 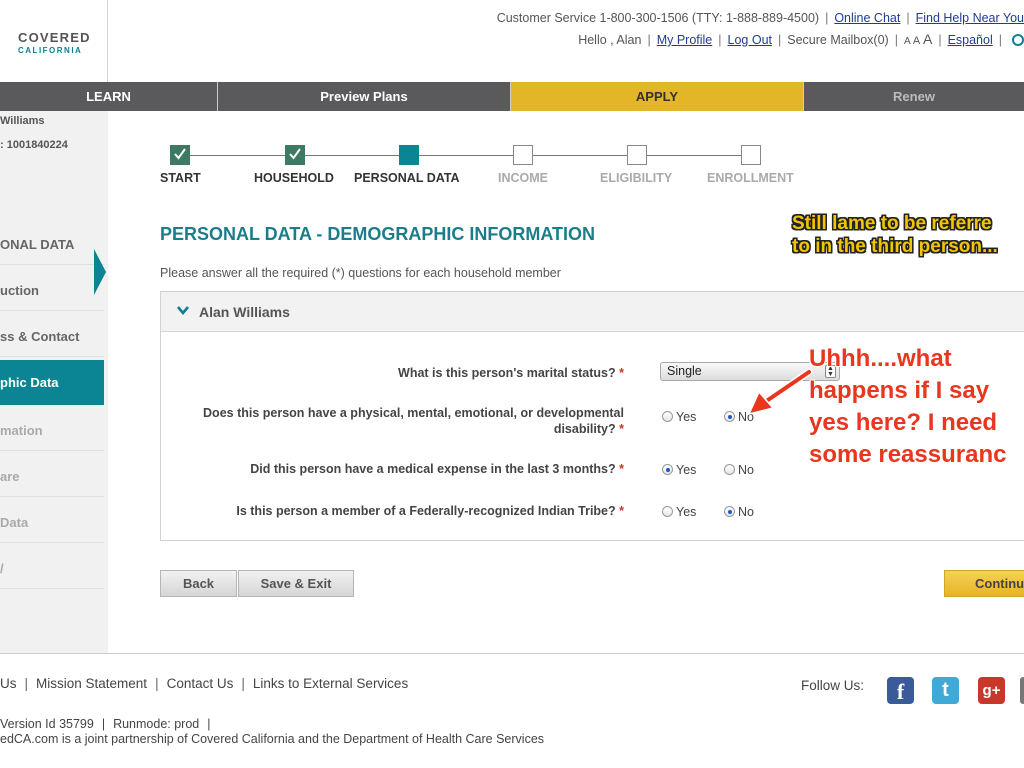 I want to click on medical-expense-no-radio: No, so click(x=739, y=470).